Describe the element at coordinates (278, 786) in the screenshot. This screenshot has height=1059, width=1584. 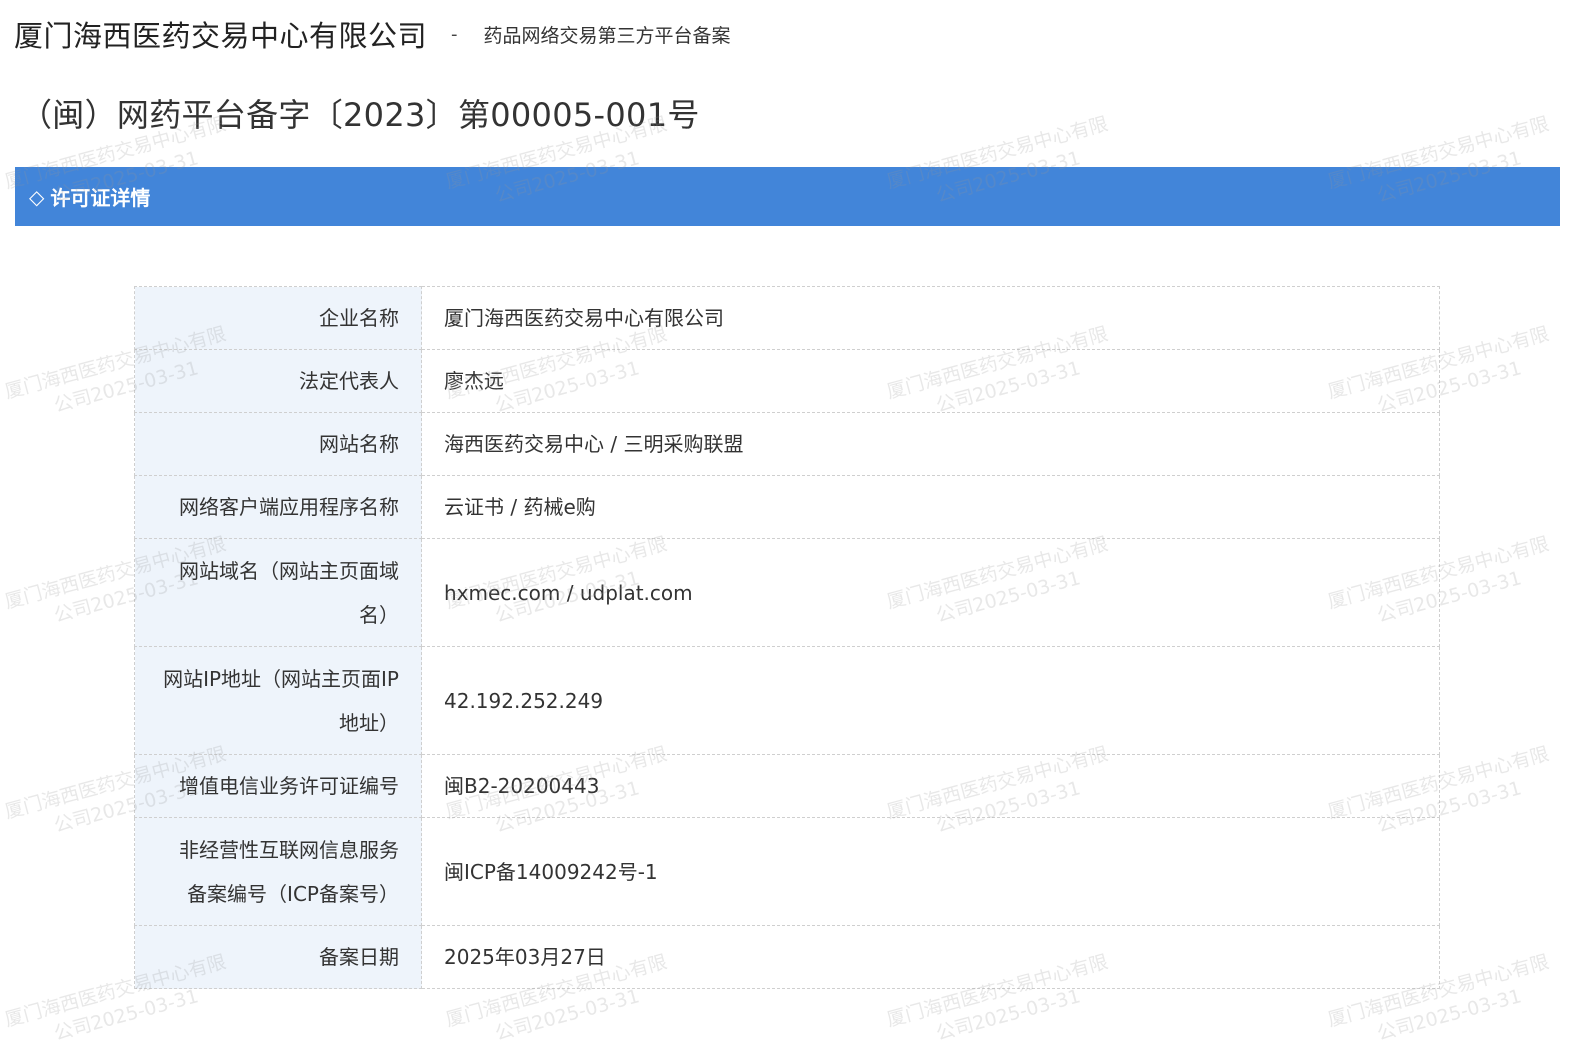
I see `row-label-telecom-license: 增值电信业务许可证编号` at that location.